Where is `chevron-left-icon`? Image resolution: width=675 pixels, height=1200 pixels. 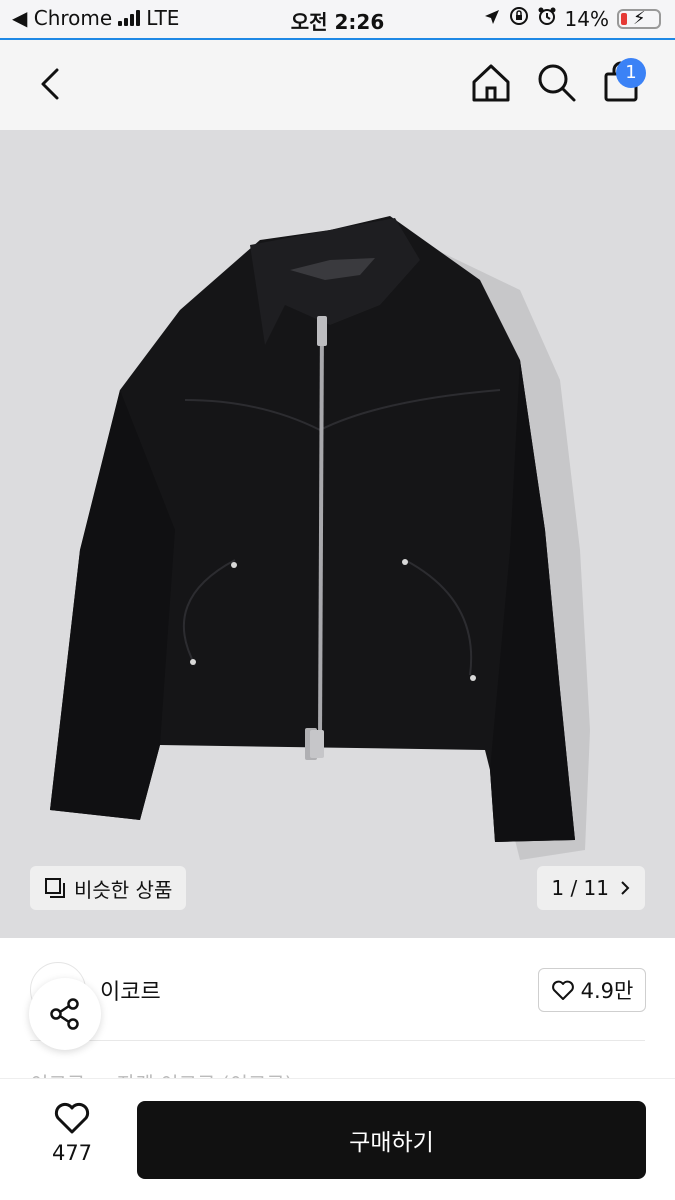
chevron-left-icon is located at coordinates (50, 84).